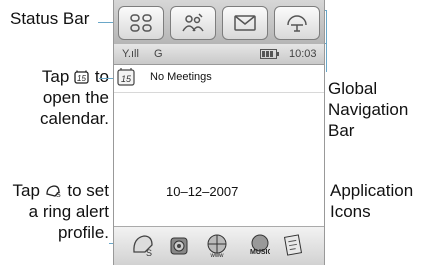 The image size is (421, 265). I want to click on application-icons-bar: S www MUSIC, so click(219, 245).